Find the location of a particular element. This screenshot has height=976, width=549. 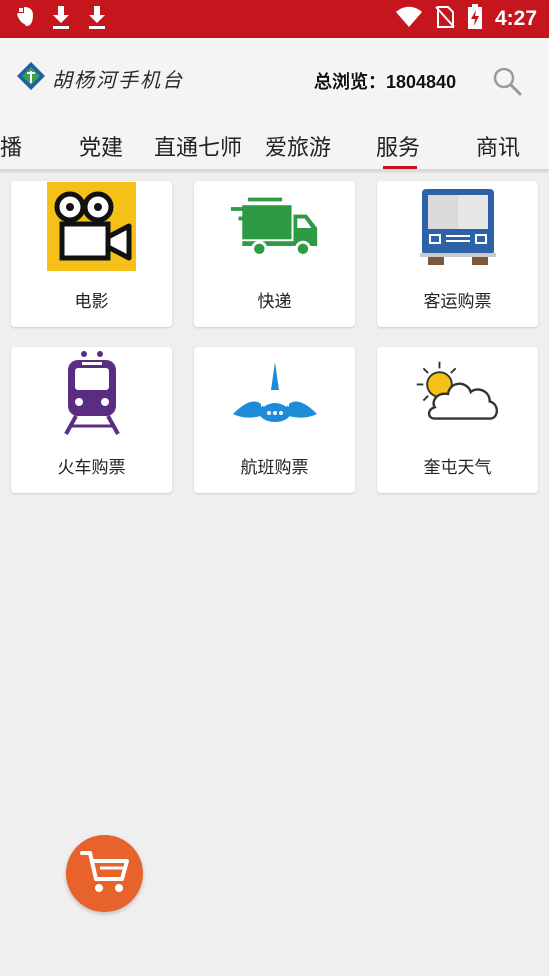

service-card-movie: 电影 is located at coordinates (91, 254).